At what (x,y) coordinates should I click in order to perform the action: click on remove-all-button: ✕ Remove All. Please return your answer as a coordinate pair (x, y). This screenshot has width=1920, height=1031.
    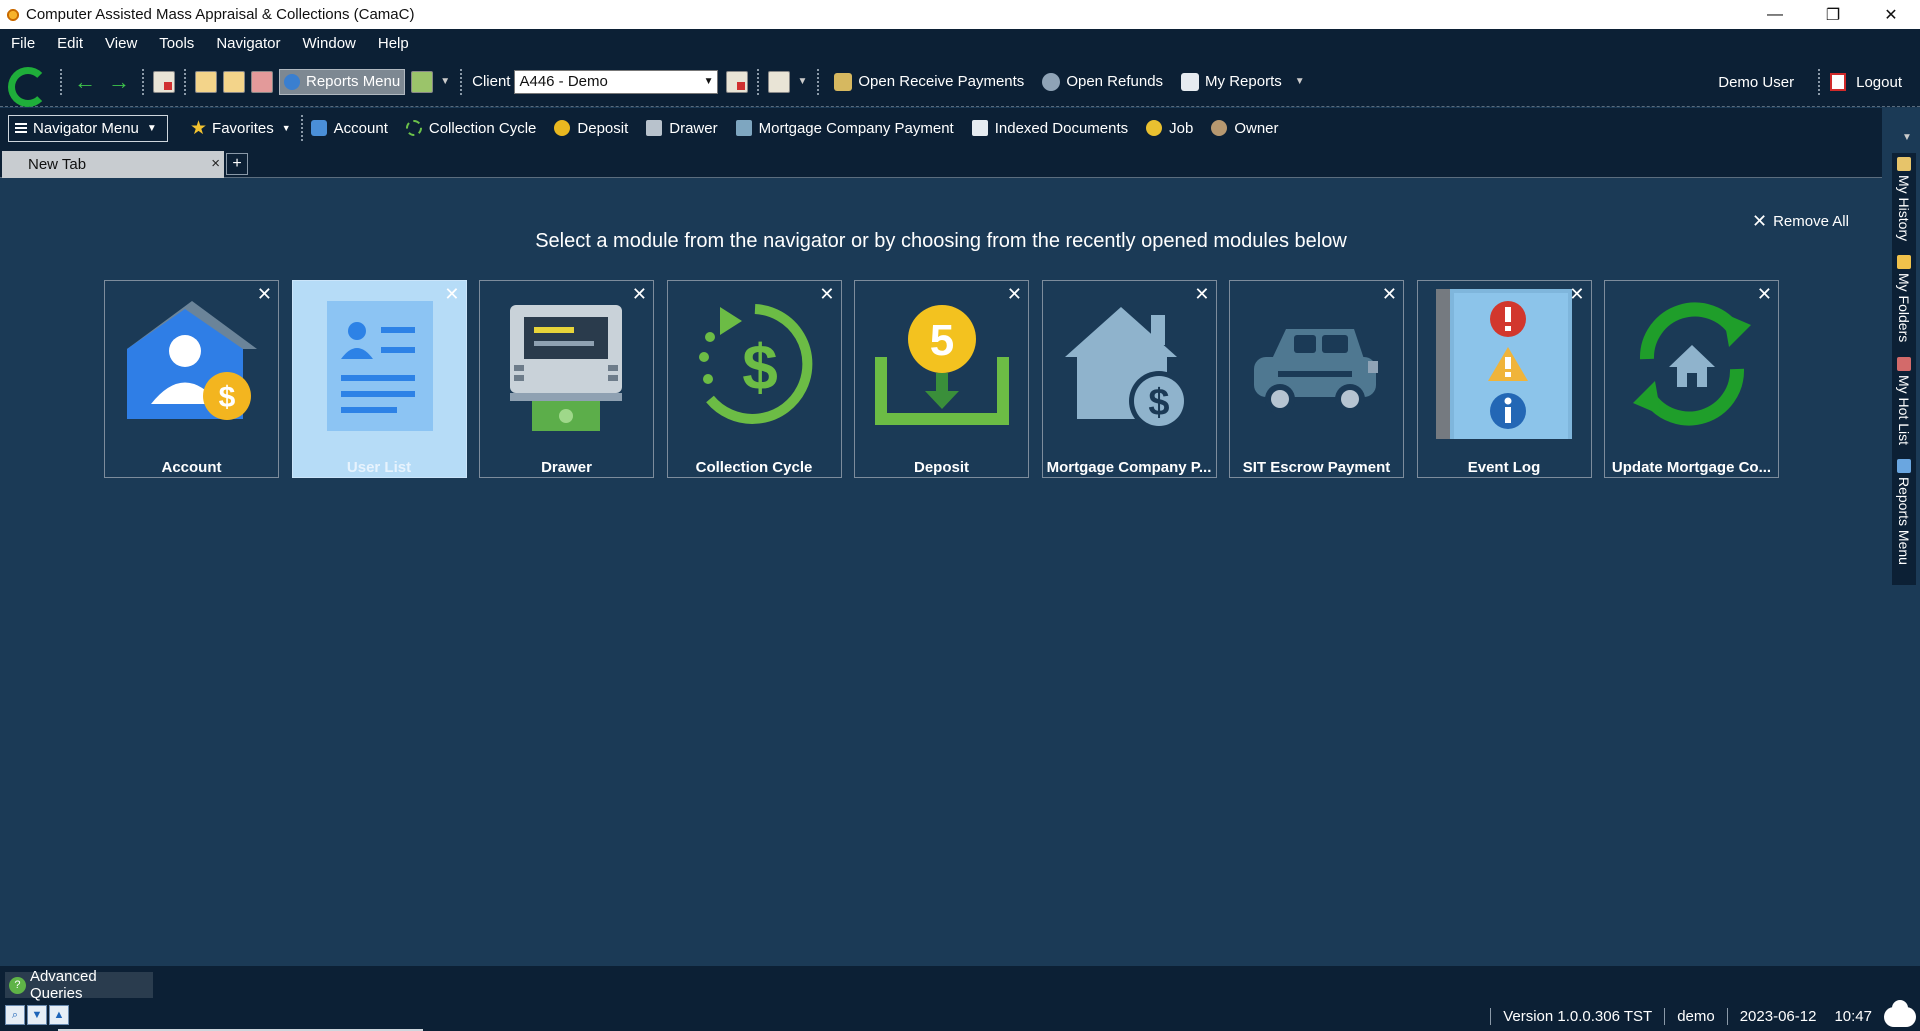
    Looking at the image, I should click on (1800, 221).